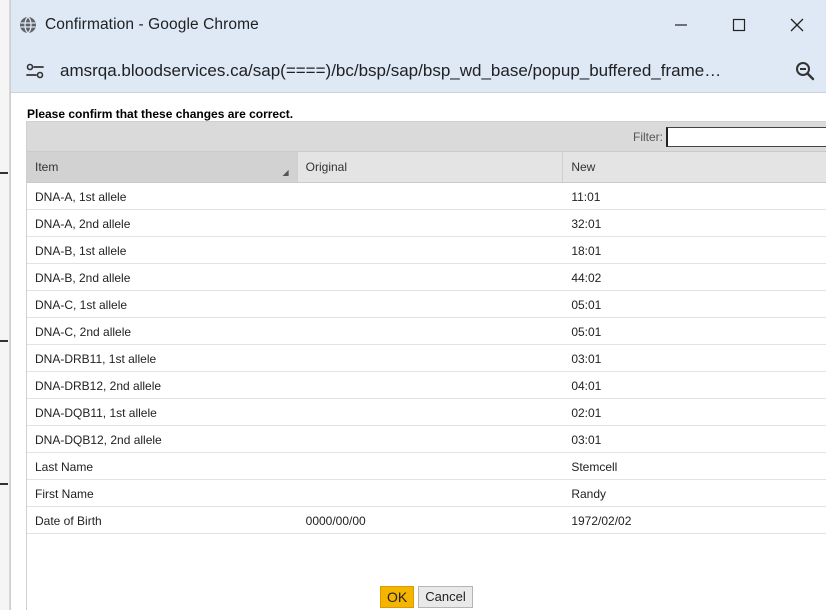  Describe the element at coordinates (68, 521) in the screenshot. I see `cell-item: Date of Birth` at that location.